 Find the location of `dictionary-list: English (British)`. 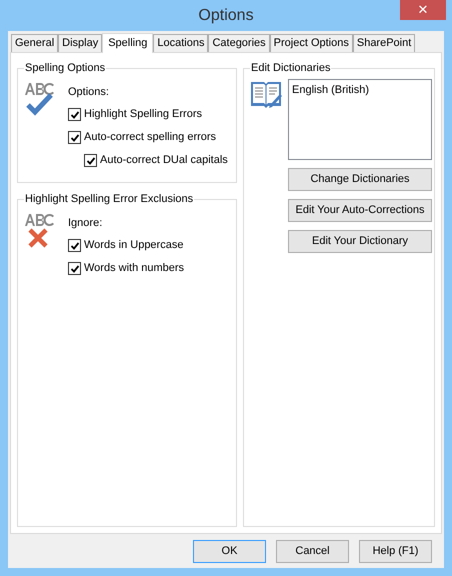

dictionary-list: English (British) is located at coordinates (360, 119).